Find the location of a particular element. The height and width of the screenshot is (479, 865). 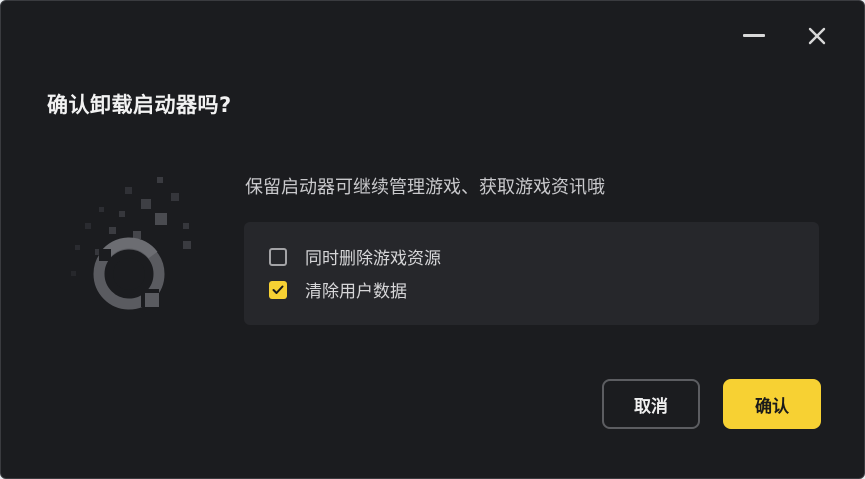

clear-user-data-option: 清除用户数据 is located at coordinates (338, 289).